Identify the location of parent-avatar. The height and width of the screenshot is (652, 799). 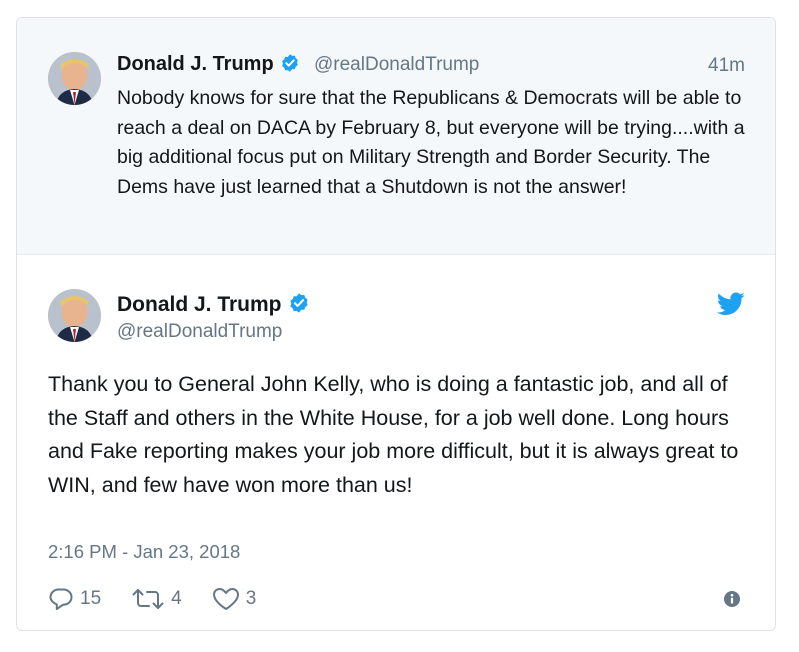
(74, 78).